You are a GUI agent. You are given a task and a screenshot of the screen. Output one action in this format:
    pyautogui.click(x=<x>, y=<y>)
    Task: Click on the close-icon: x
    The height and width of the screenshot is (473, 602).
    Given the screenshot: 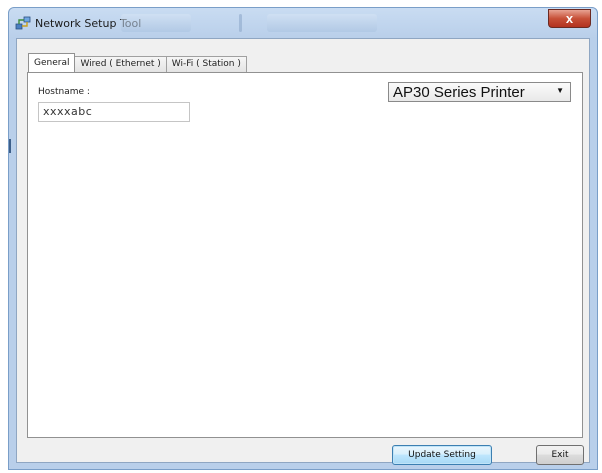 What is the action you would take?
    pyautogui.click(x=569, y=18)
    